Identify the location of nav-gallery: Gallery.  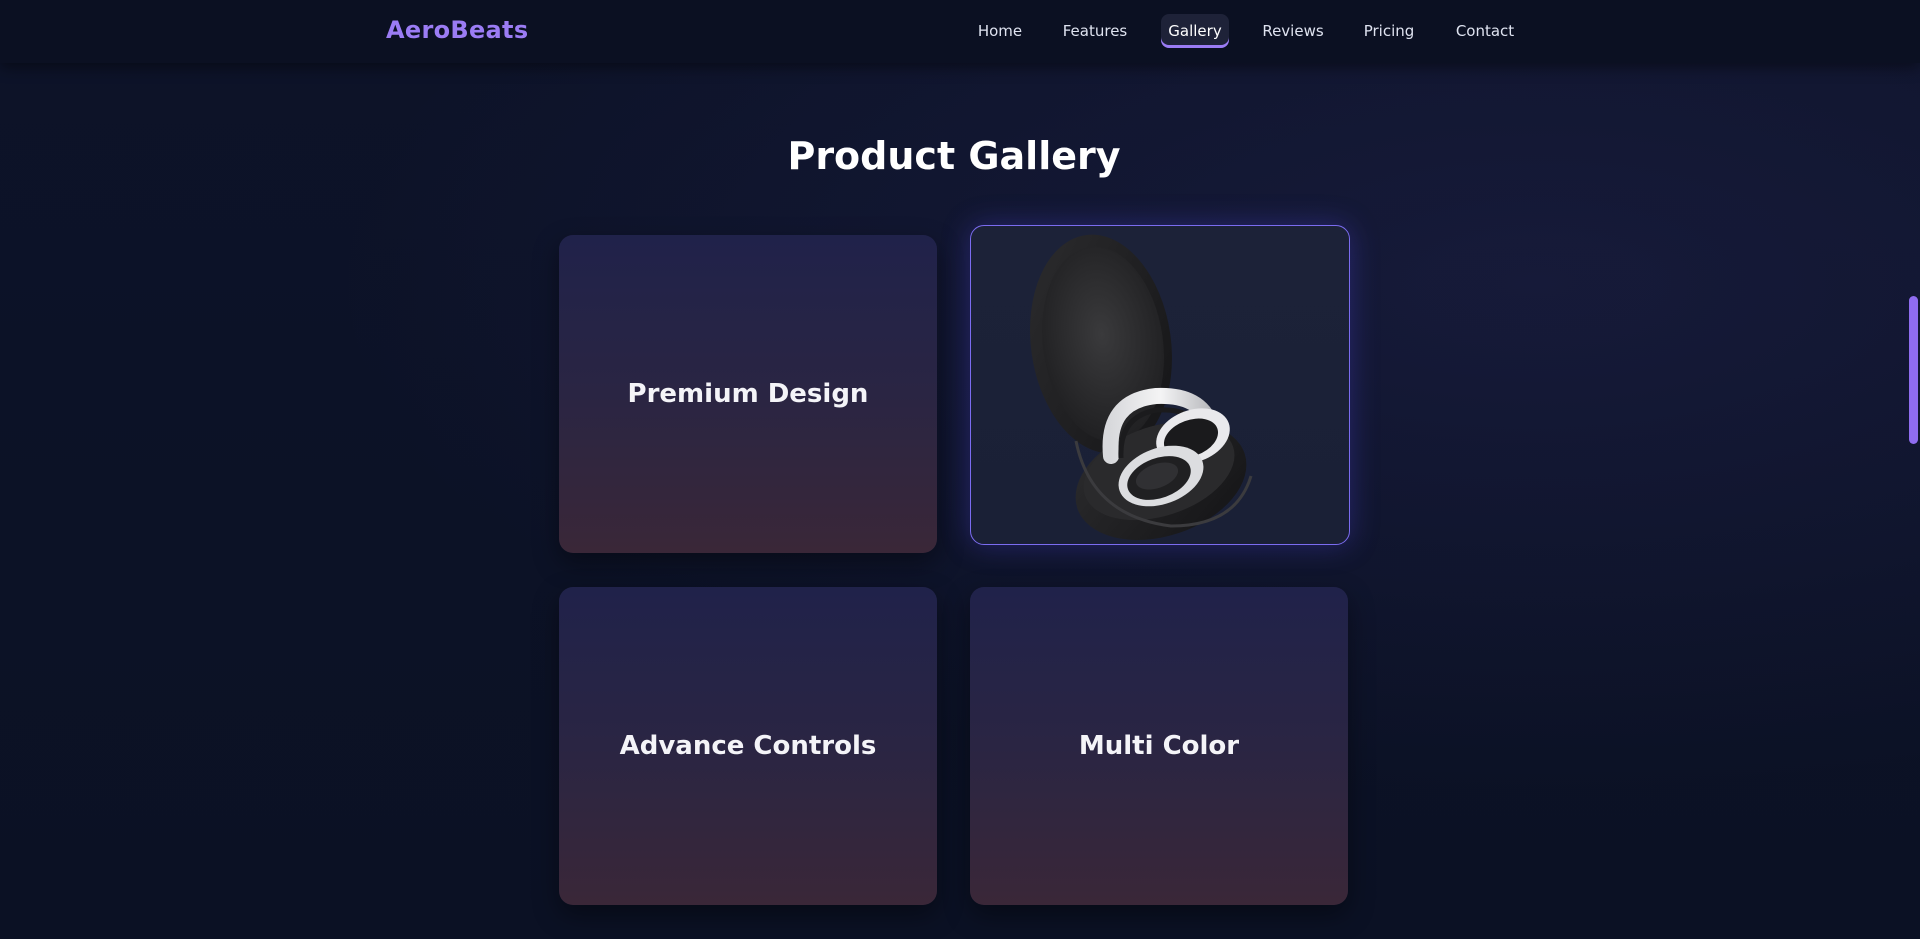
(1195, 31).